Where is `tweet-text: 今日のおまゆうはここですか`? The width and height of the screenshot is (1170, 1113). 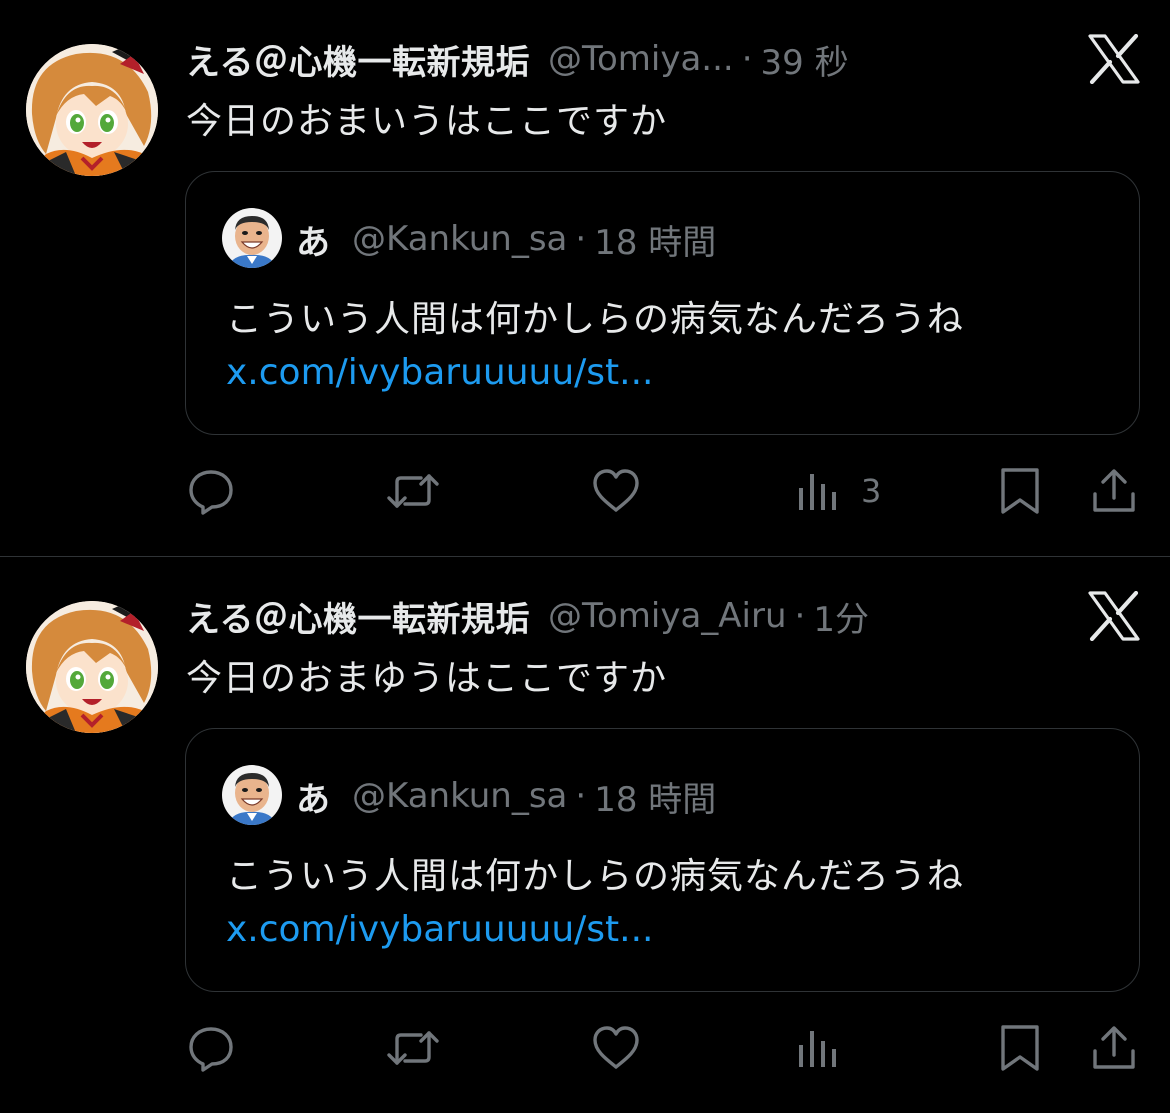
tweet-text: 今日のおまゆうはここですか is located at coordinates (427, 678).